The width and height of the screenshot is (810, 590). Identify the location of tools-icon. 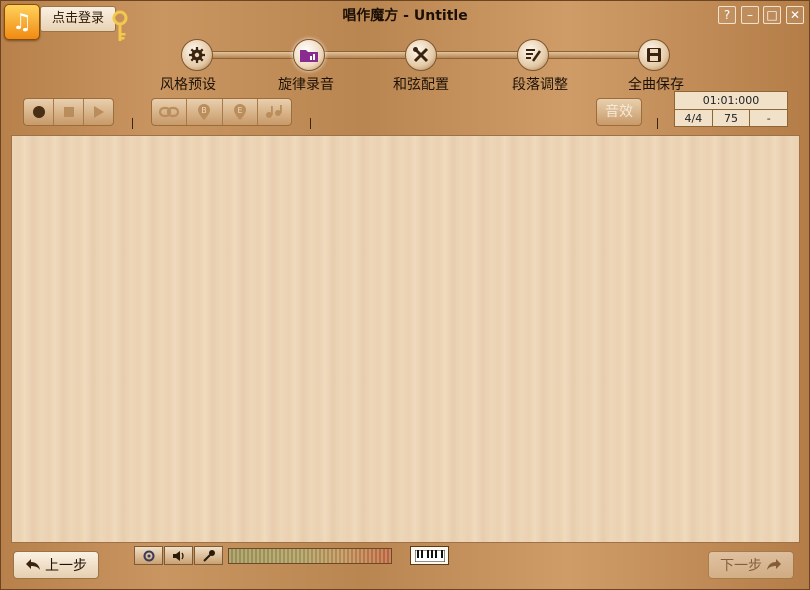
(421, 55).